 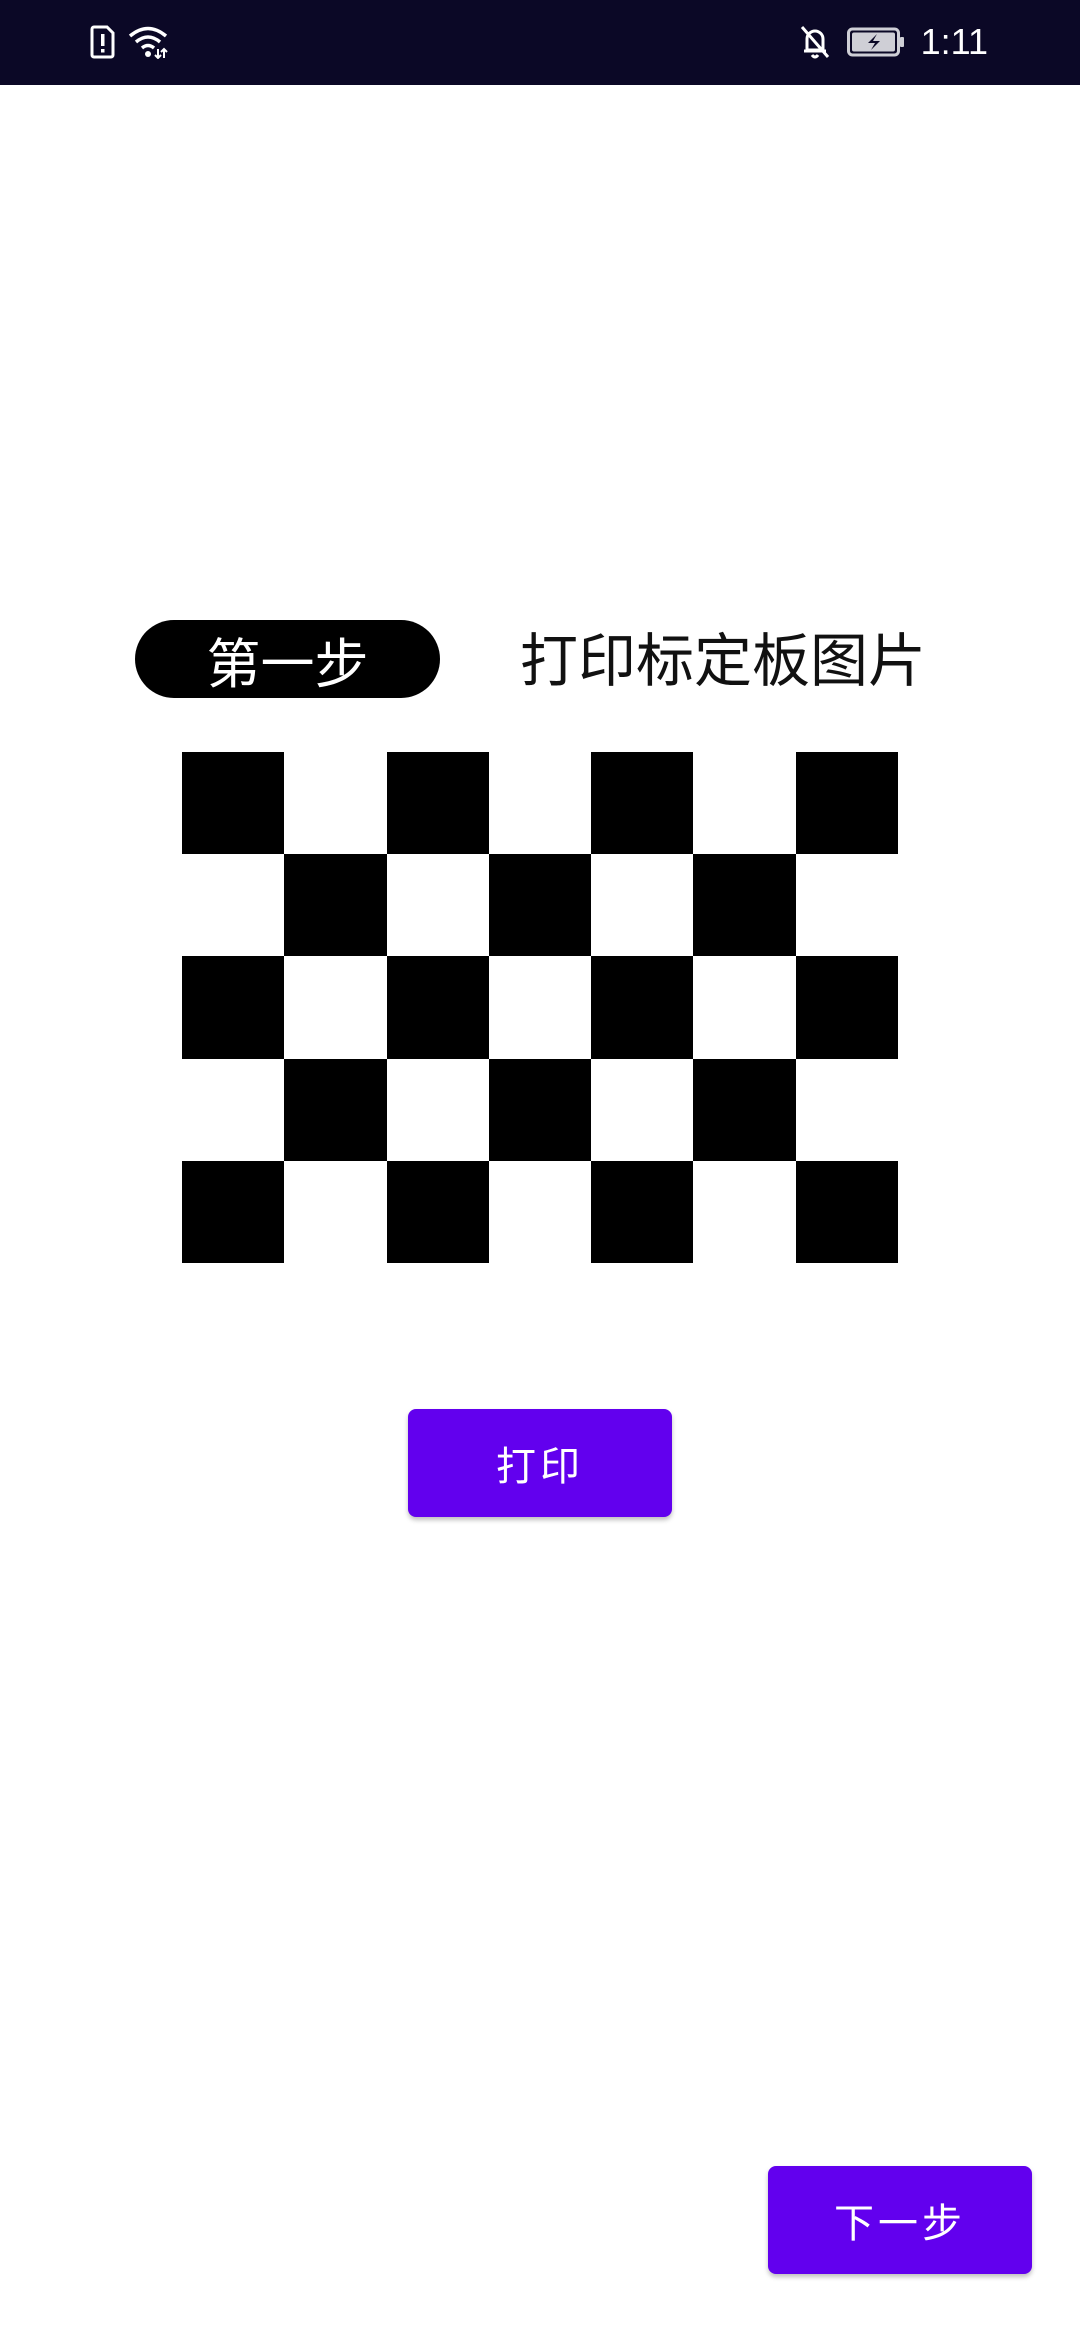 What do you see at coordinates (287, 664) in the screenshot?
I see `step-badge-label: 第一步` at bounding box center [287, 664].